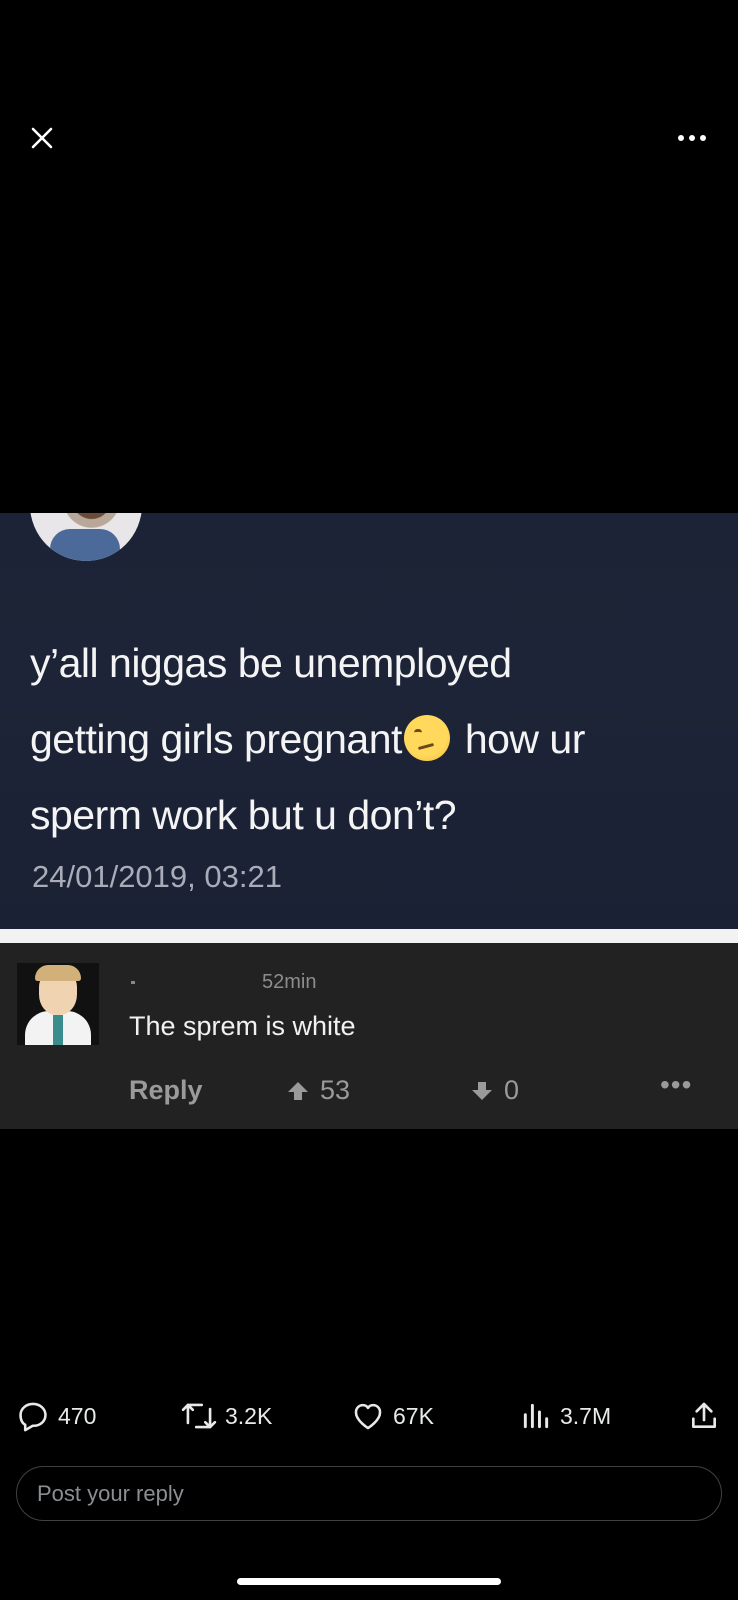 The width and height of the screenshot is (738, 1600). What do you see at coordinates (199, 1416) in the screenshot?
I see `repost-icon` at bounding box center [199, 1416].